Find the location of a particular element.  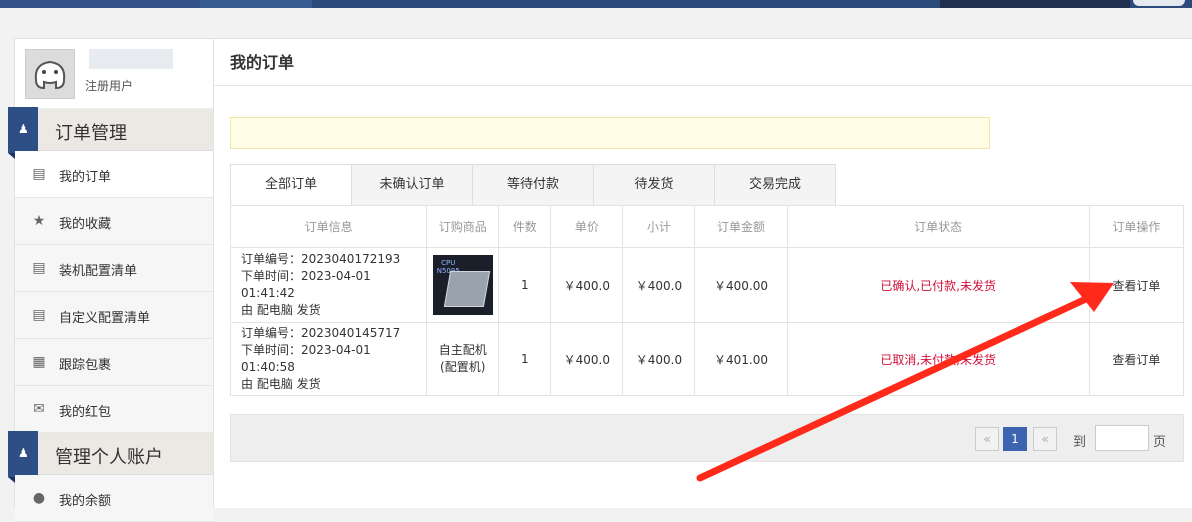

column-header: 订单信息 is located at coordinates (328, 226).